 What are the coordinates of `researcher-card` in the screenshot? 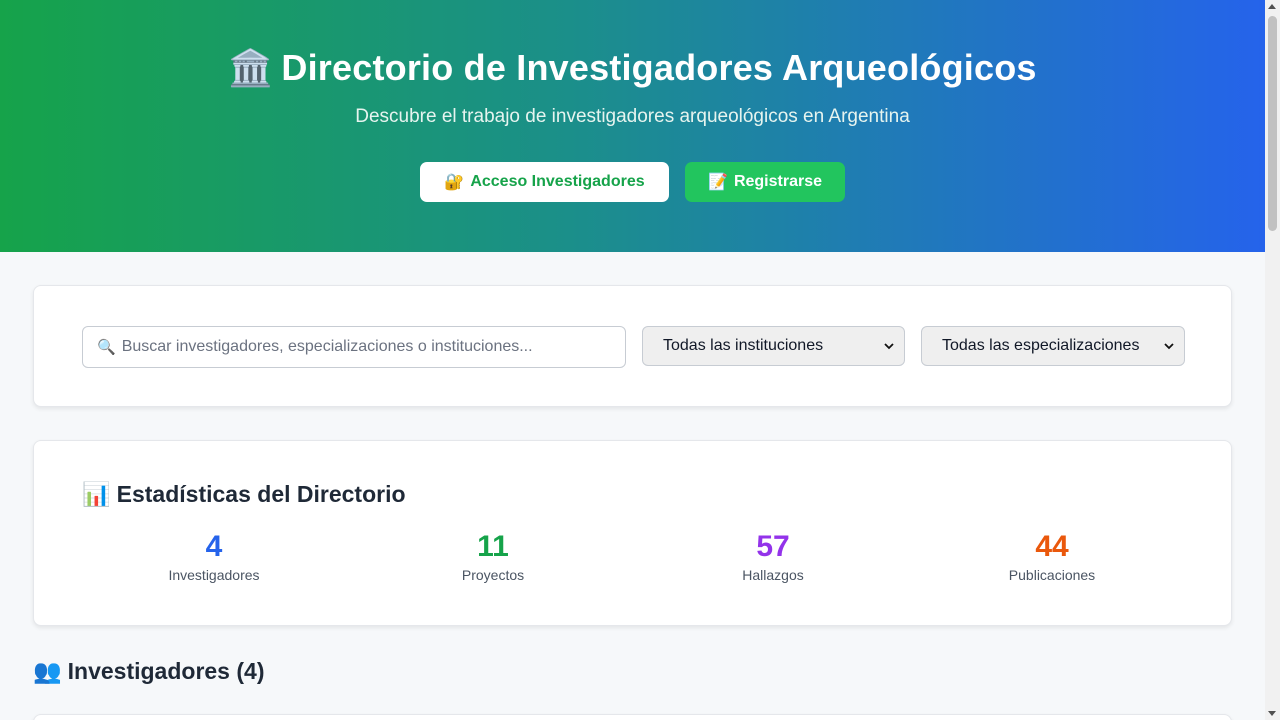 It's located at (632, 717).